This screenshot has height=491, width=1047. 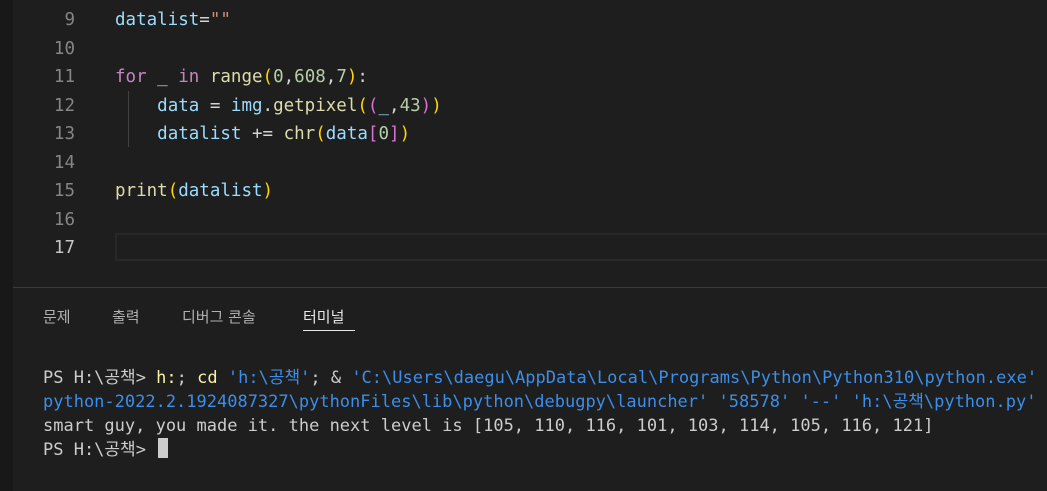 I want to click on code-line: 17, so click(x=530, y=248).